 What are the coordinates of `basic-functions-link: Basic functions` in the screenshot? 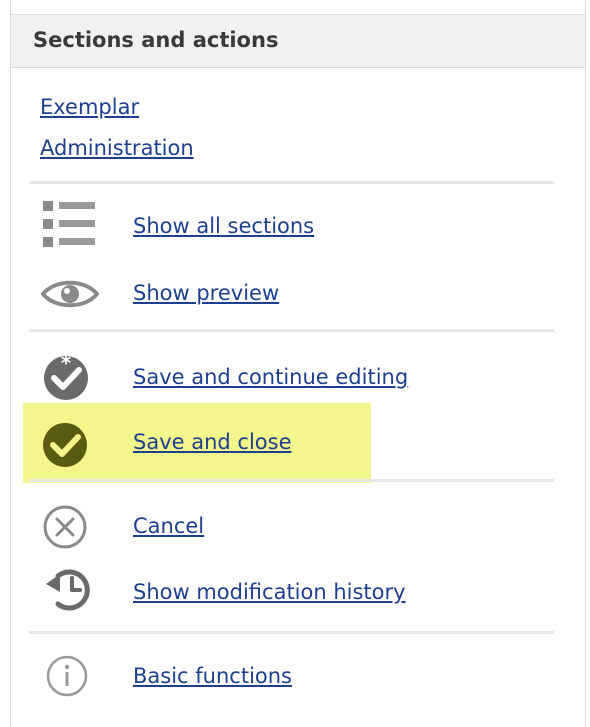 It's located at (212, 676).